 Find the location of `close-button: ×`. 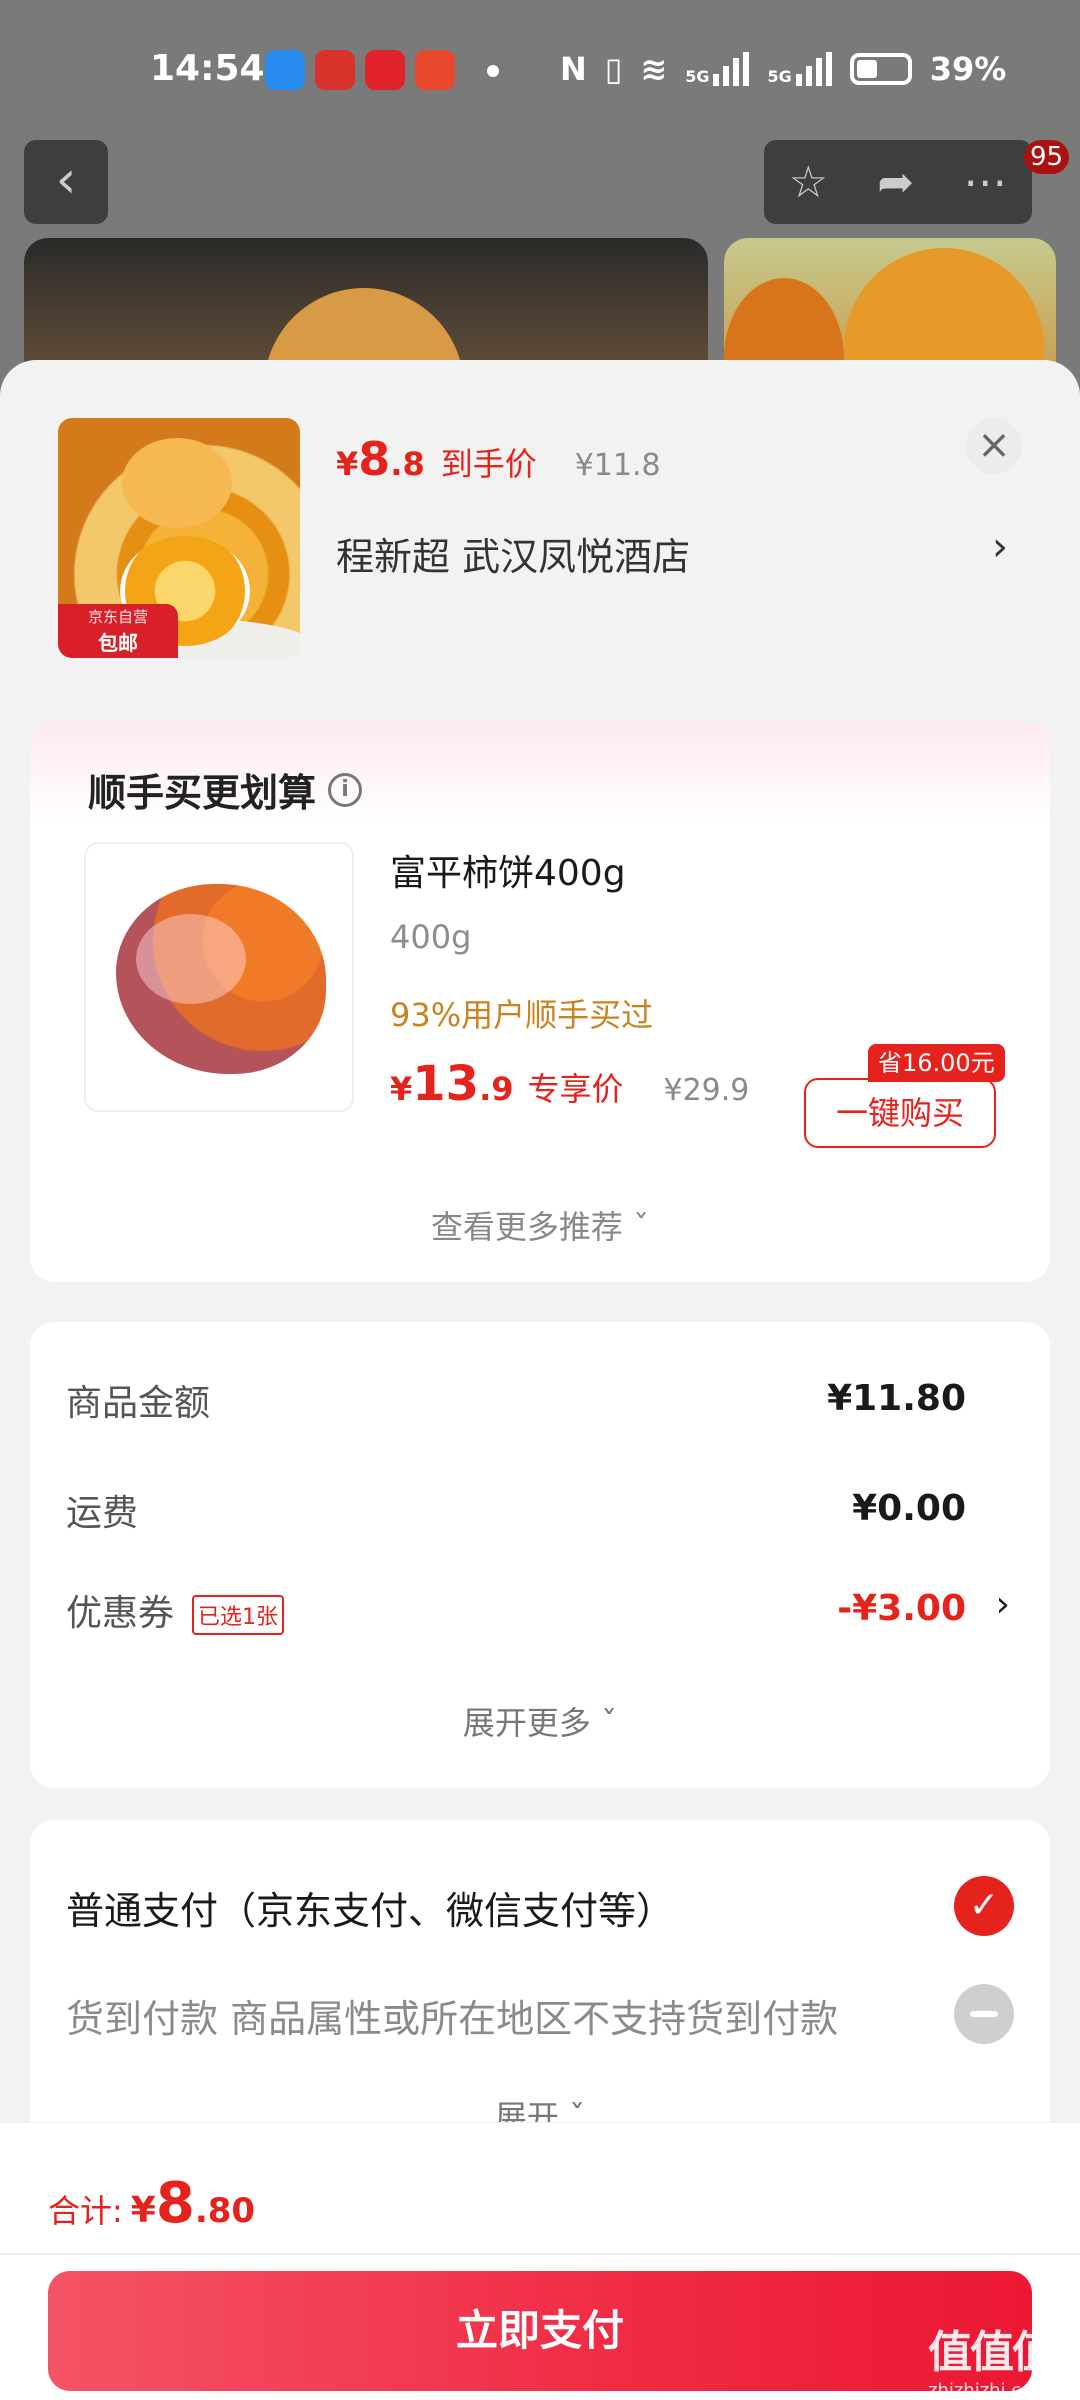

close-button: × is located at coordinates (994, 446).